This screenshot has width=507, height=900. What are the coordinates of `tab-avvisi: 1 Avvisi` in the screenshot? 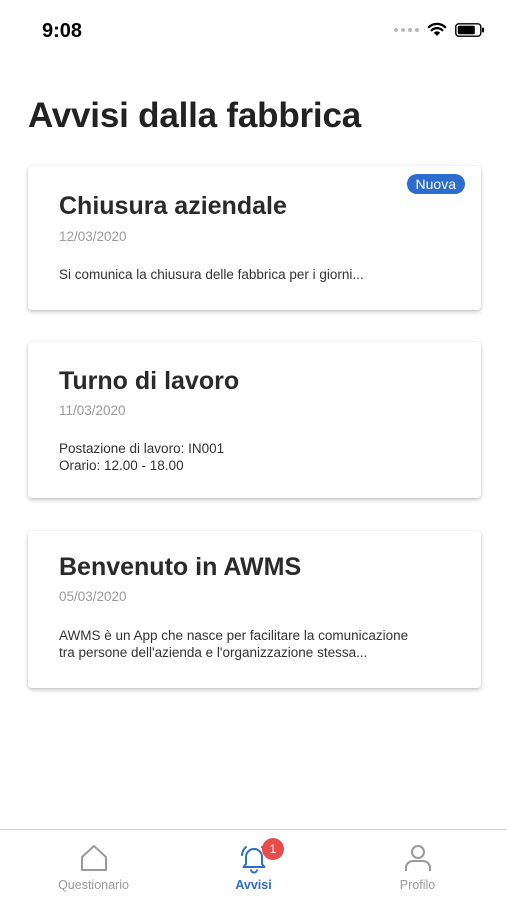 It's located at (253, 865).